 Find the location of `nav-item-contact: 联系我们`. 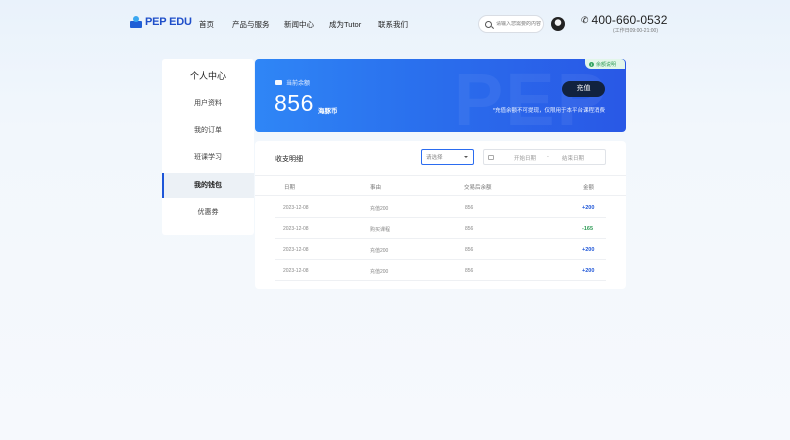

nav-item-contact: 联系我们 is located at coordinates (393, 24).